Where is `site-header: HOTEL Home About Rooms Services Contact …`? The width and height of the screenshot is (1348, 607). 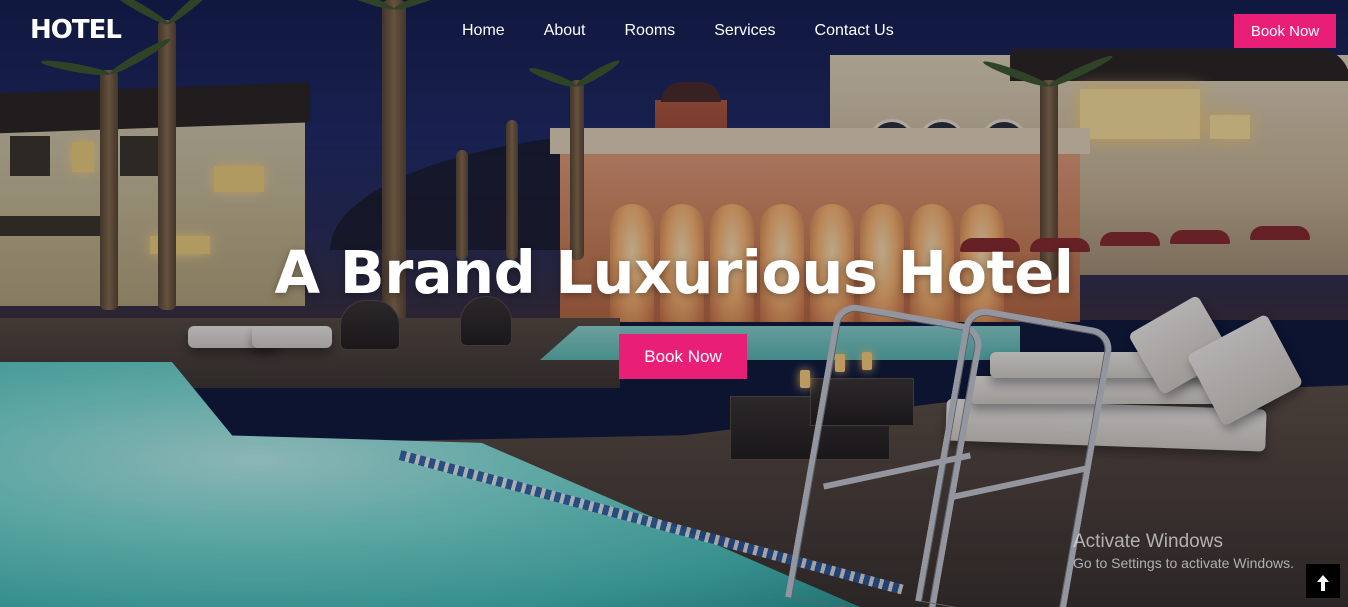
site-header: HOTEL Home About Rooms Services Contact … is located at coordinates (674, 32).